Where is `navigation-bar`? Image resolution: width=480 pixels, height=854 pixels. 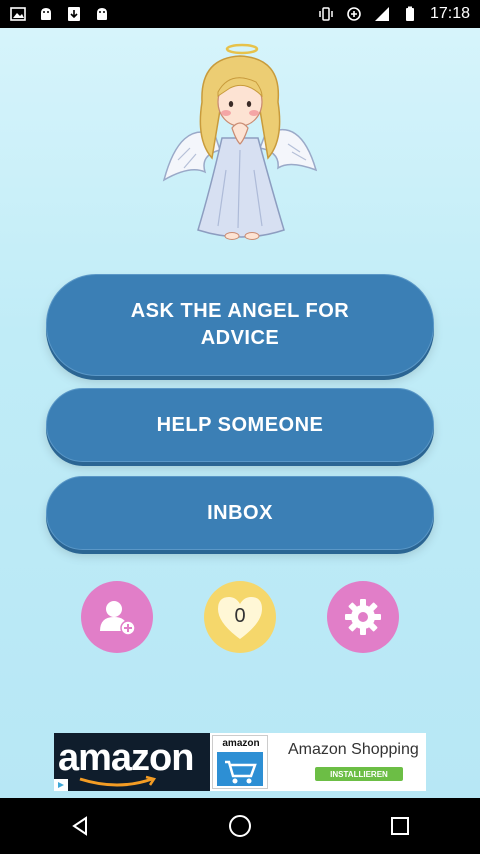 navigation-bar is located at coordinates (240, 826).